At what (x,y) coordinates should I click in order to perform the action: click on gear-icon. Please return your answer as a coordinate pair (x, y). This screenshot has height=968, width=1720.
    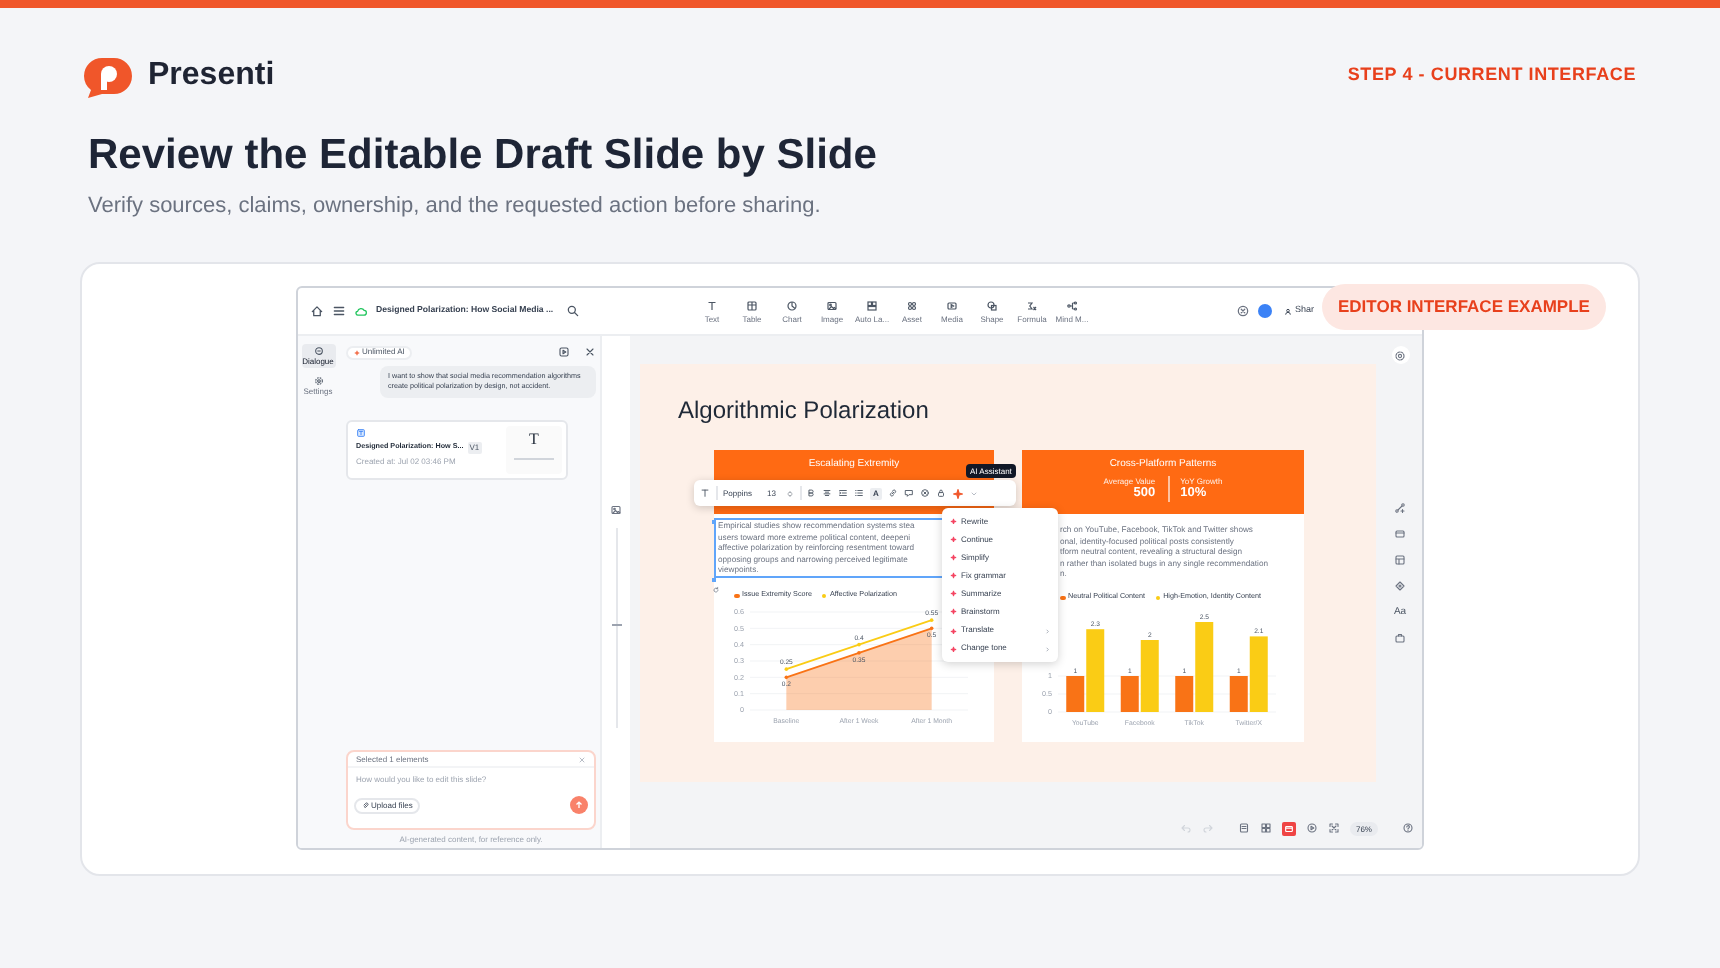
    Looking at the image, I should click on (318, 381).